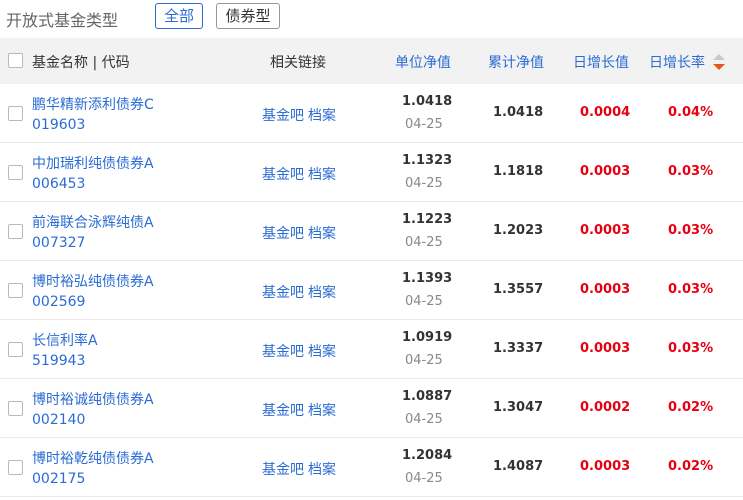 The width and height of the screenshot is (743, 500). Describe the element at coordinates (677, 62) in the screenshot. I see `header-daily-rate: 日增长率` at that location.